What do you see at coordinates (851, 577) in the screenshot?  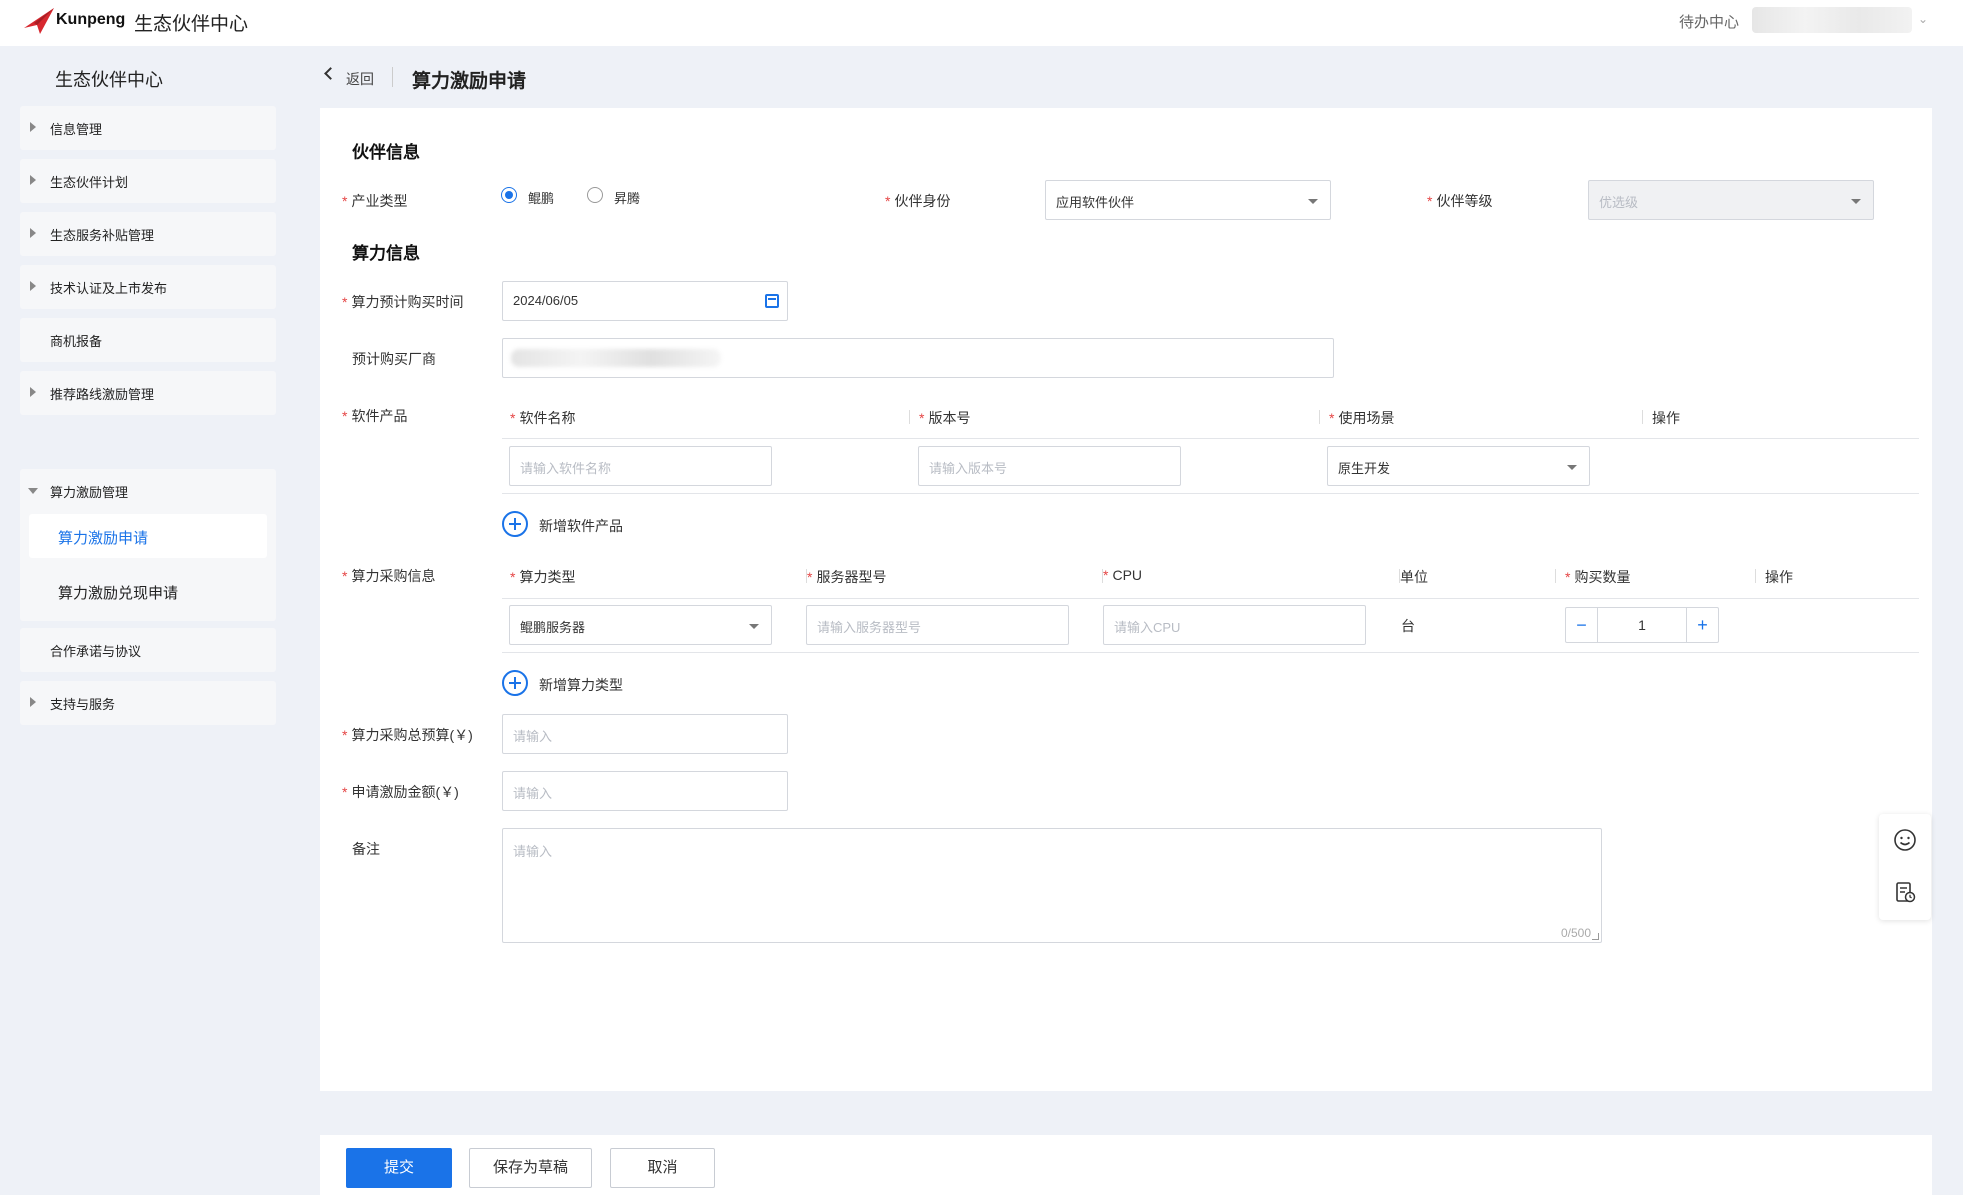 I see `column-header: 服务器型号` at bounding box center [851, 577].